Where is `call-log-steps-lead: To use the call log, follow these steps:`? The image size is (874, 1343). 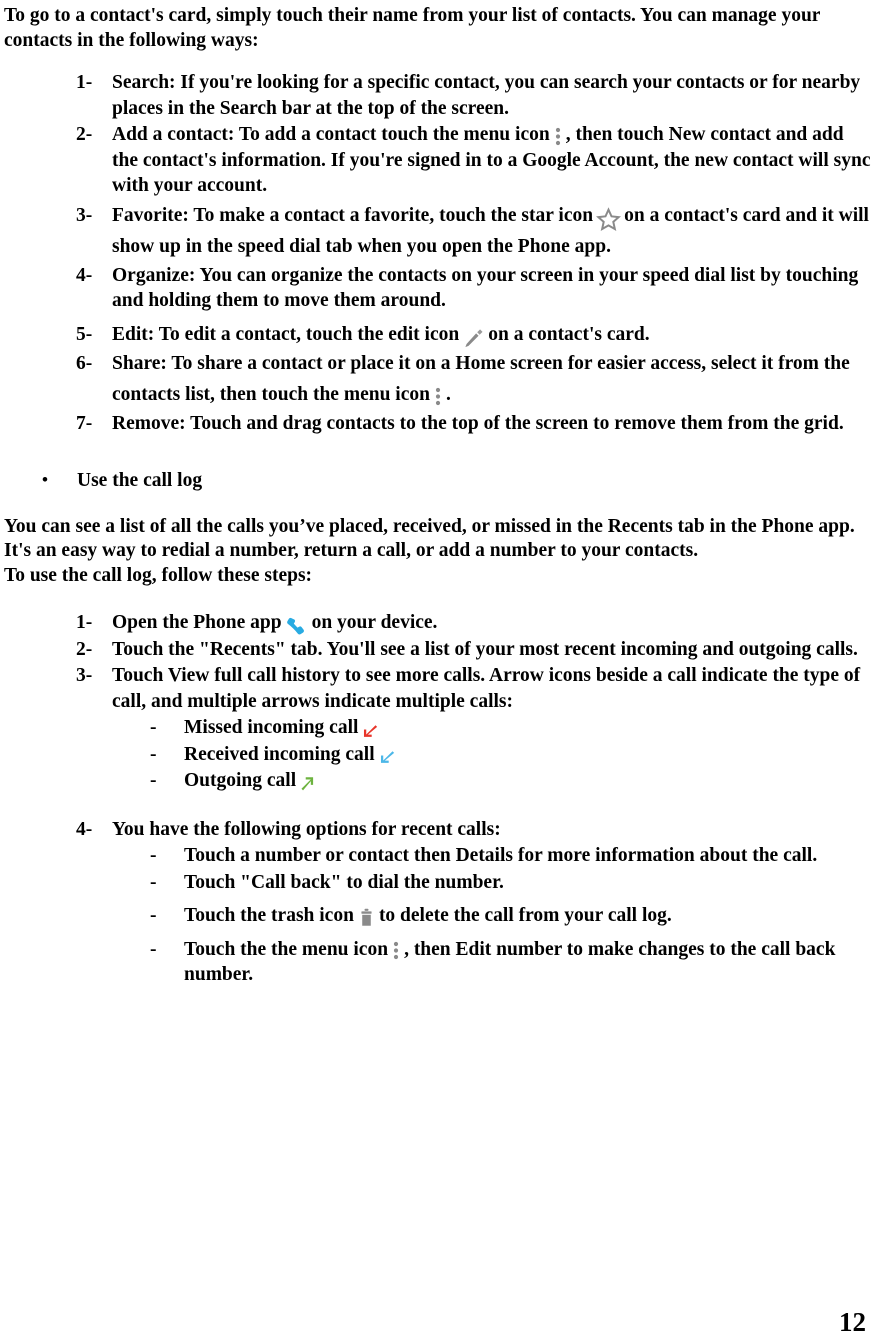 call-log-steps-lead: To use the call log, follow these steps: is located at coordinates (158, 575).